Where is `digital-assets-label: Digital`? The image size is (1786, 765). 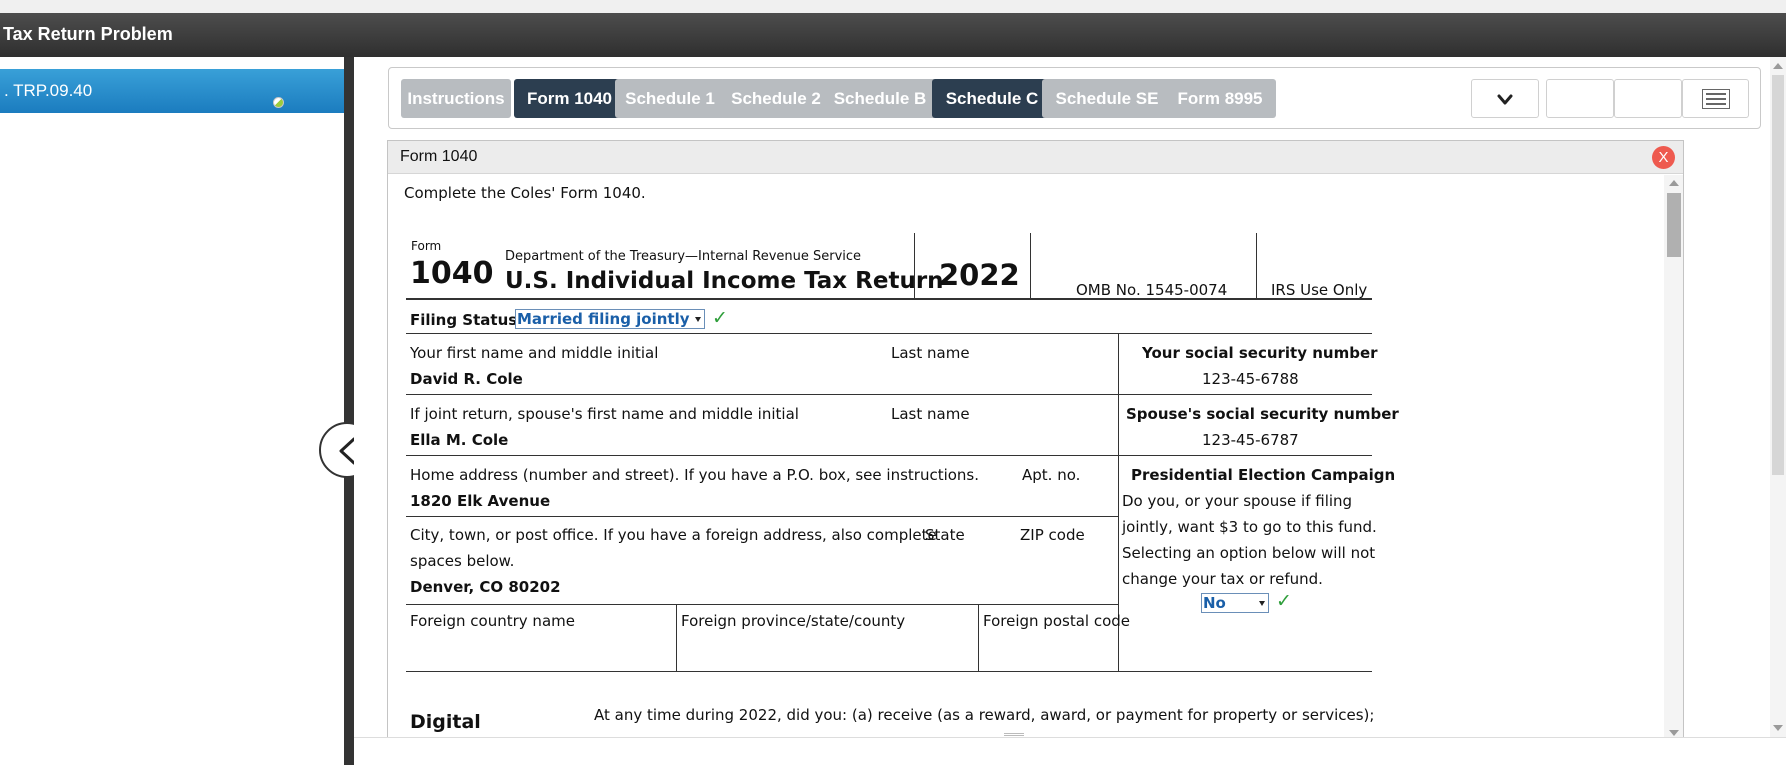
digital-assets-label: Digital is located at coordinates (445, 722).